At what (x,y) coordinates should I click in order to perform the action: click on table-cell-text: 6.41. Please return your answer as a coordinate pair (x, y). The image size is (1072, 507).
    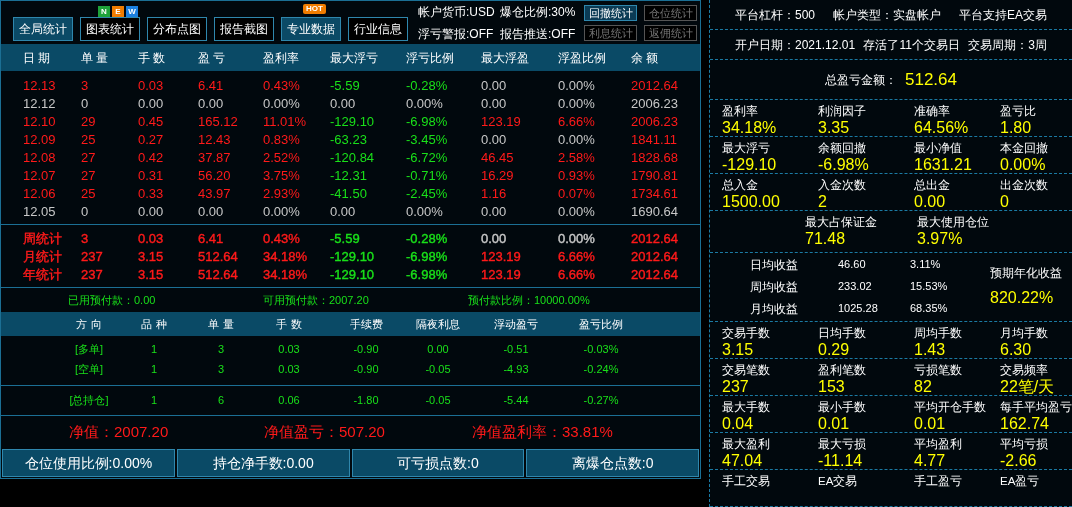
    Looking at the image, I should click on (211, 86).